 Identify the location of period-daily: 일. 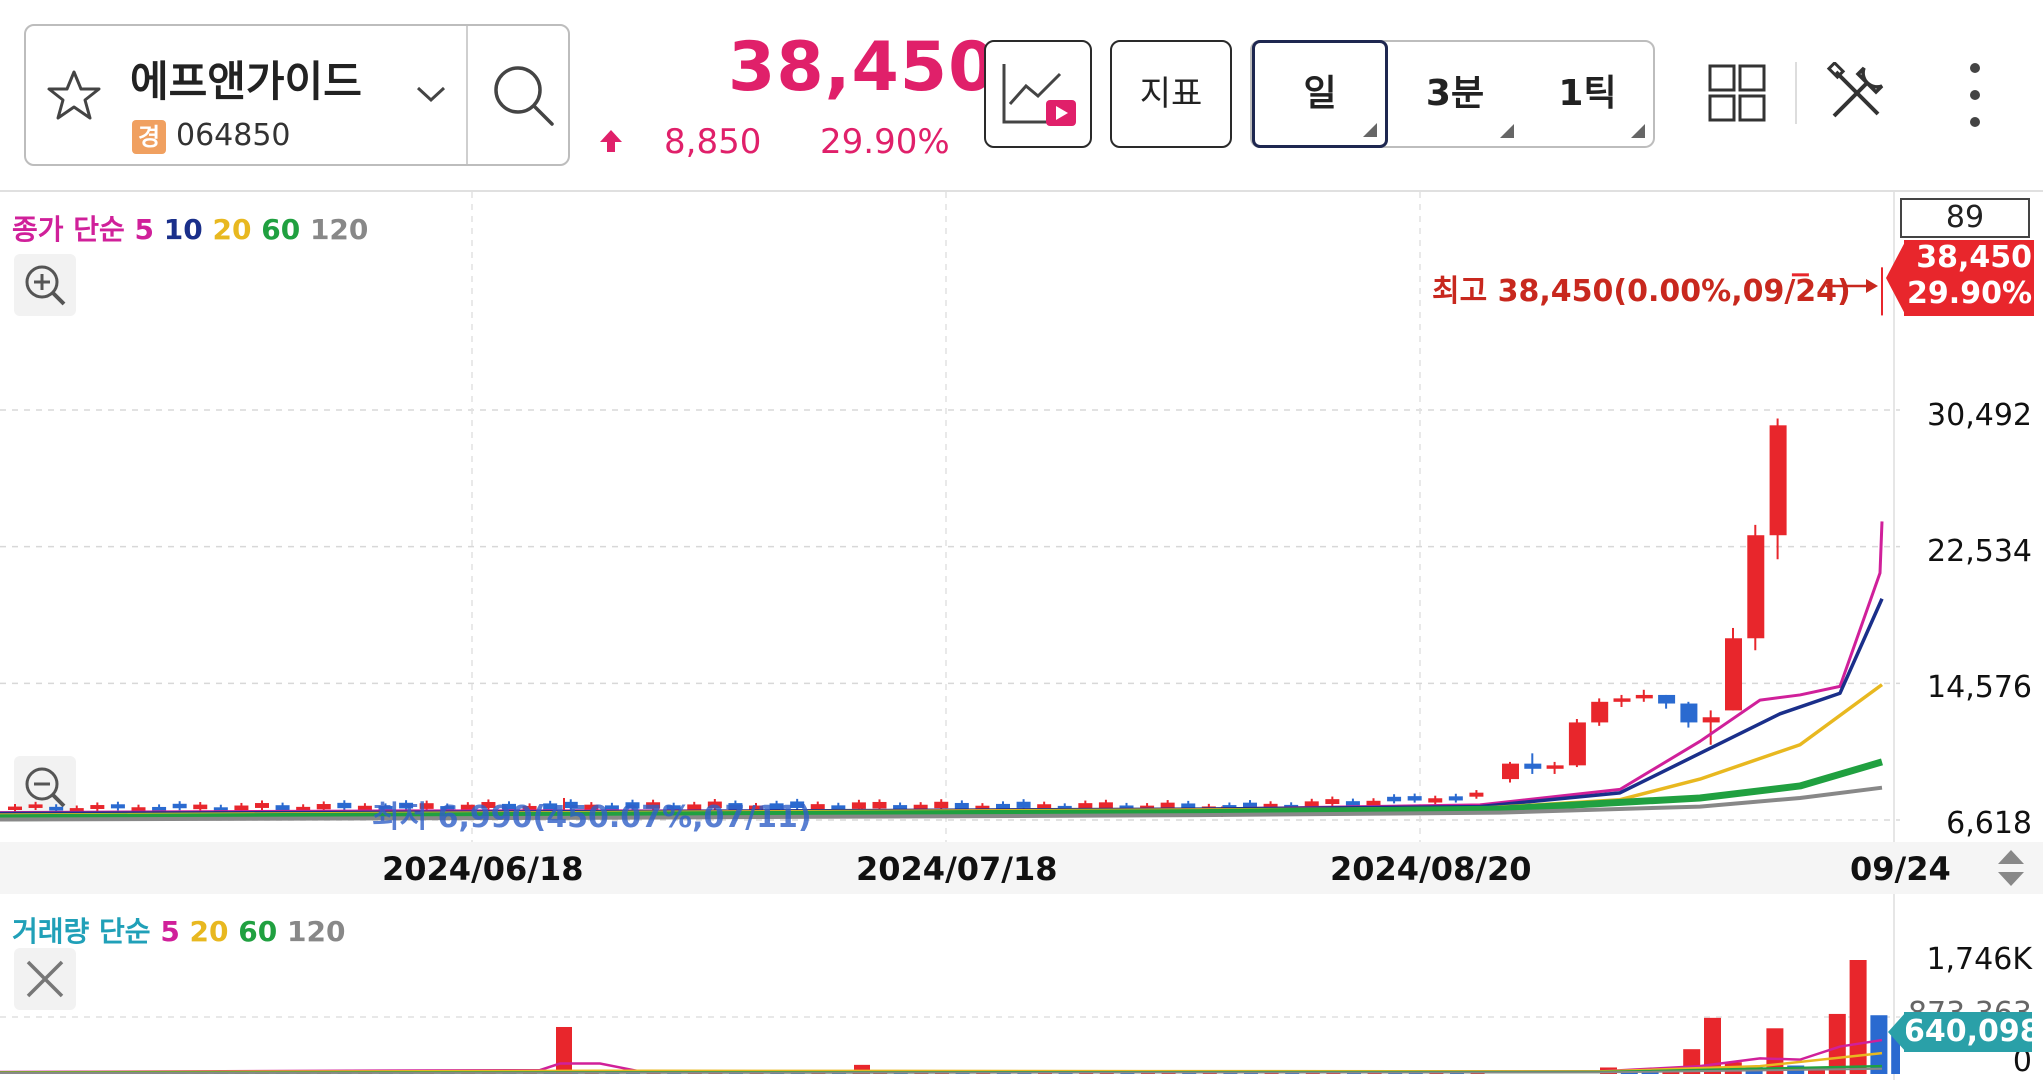
(1320, 94).